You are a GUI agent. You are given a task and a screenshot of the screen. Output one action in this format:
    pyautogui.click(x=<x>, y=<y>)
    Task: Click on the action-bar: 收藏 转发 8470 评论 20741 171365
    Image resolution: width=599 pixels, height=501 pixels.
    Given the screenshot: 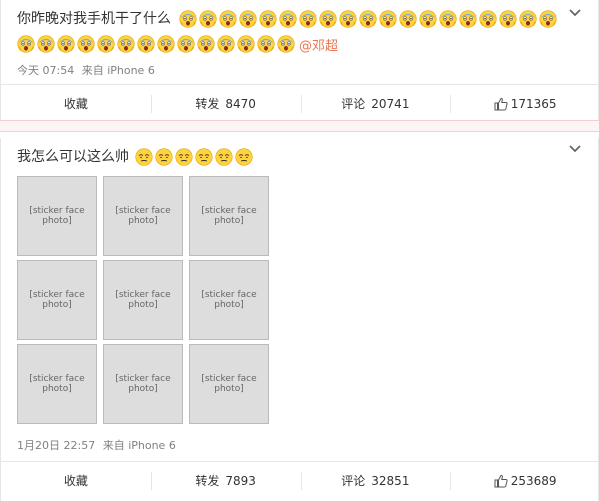 What is the action you would take?
    pyautogui.click(x=300, y=103)
    